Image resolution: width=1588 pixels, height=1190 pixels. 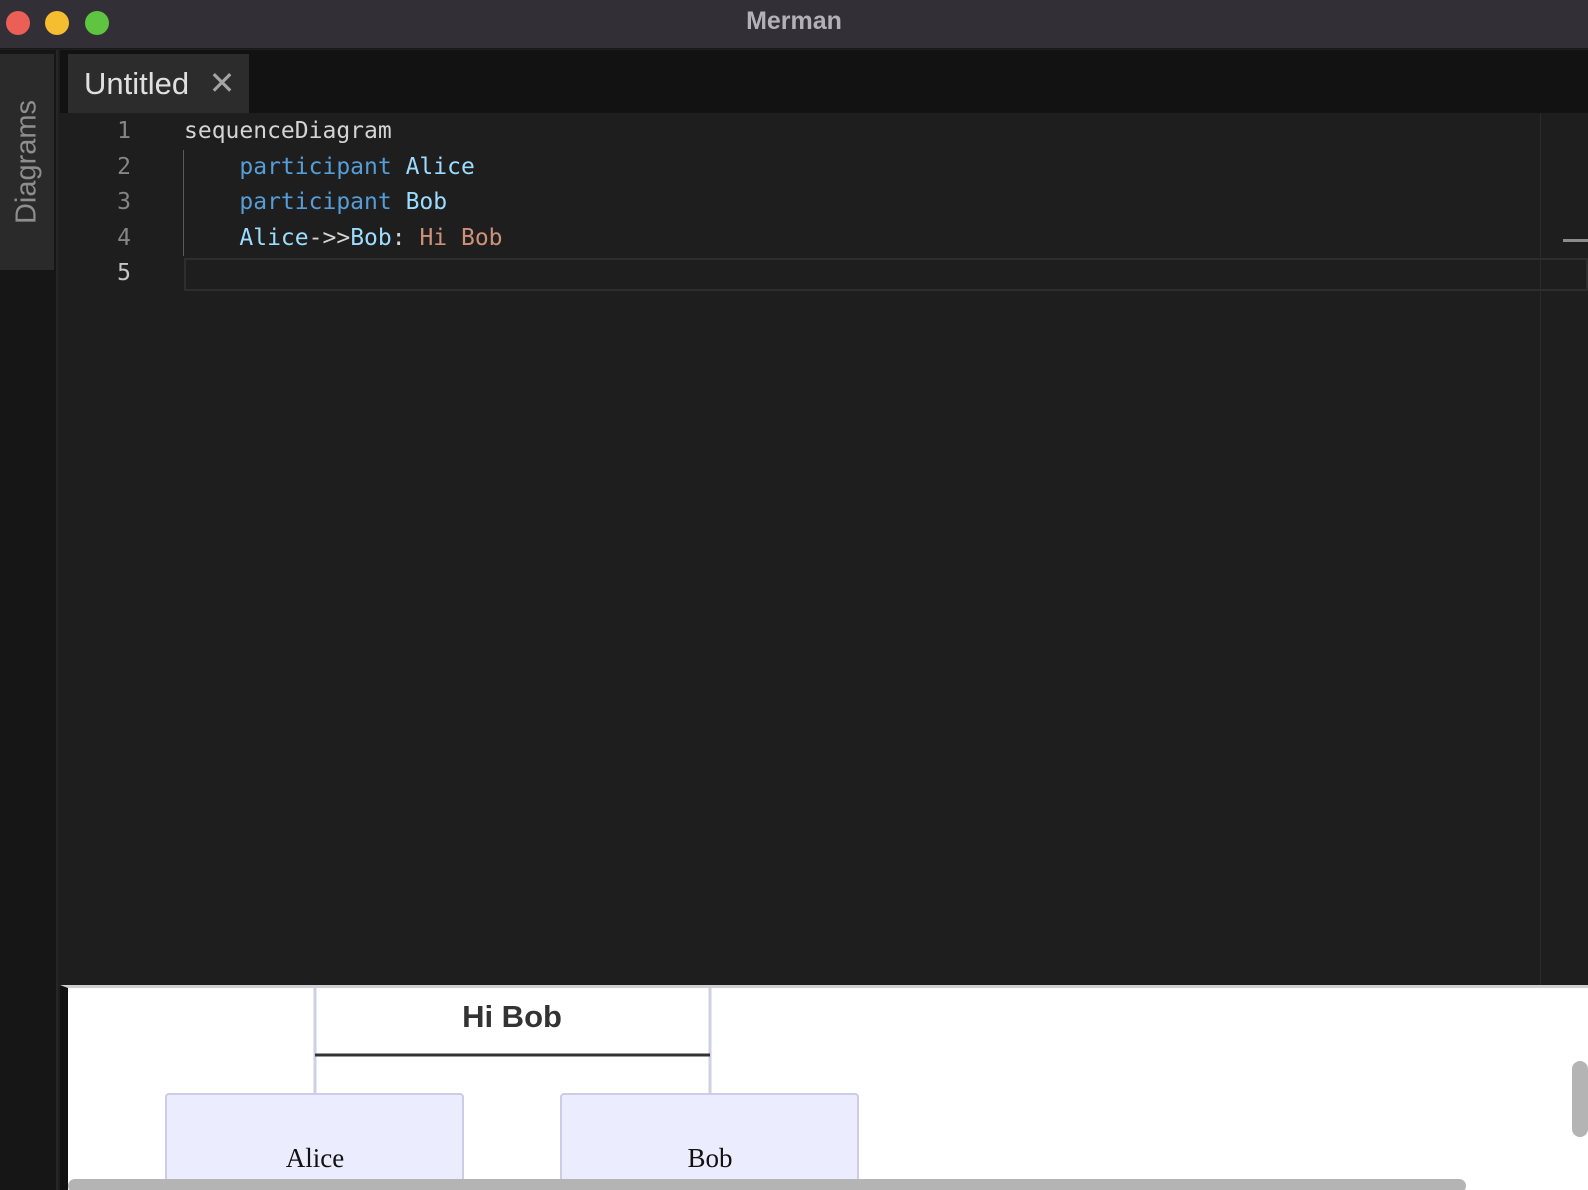 I want to click on line-number: 3, so click(x=124, y=202).